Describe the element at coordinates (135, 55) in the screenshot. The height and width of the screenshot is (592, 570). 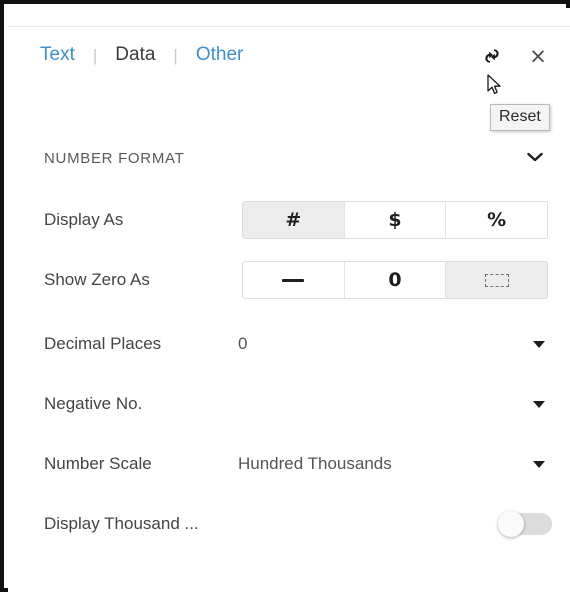
I see `tab-data: Data` at that location.